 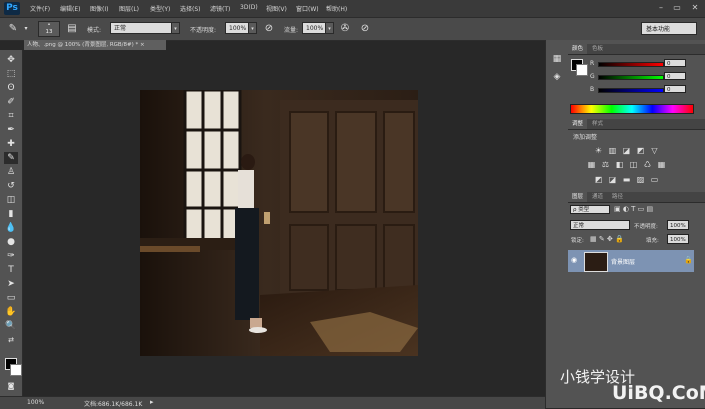 What do you see at coordinates (329, 28) in the screenshot?
I see `flow-dropdown-arrow-icon: ▾` at bounding box center [329, 28].